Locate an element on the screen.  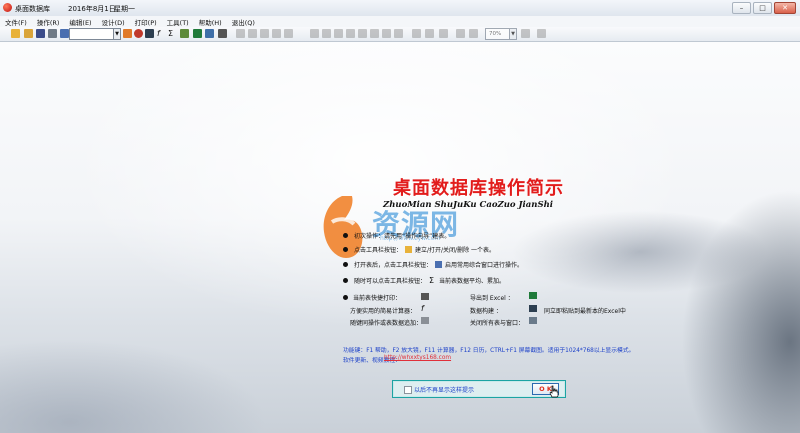
append-data-label: 随键同操作或表数据追加： is located at coordinates (386, 323).